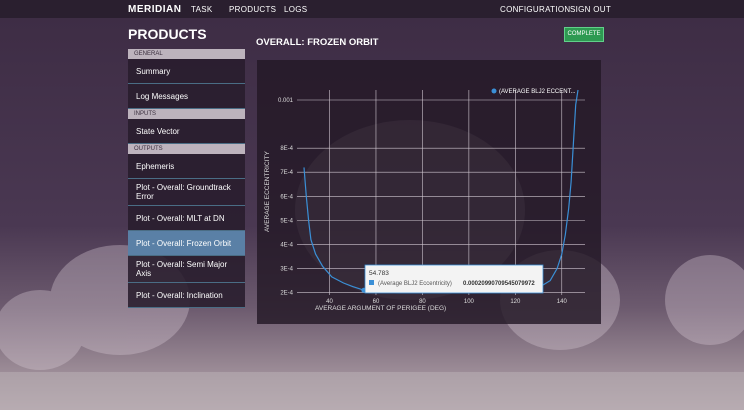  I want to click on page-title: PRODUCTS, so click(167, 34).